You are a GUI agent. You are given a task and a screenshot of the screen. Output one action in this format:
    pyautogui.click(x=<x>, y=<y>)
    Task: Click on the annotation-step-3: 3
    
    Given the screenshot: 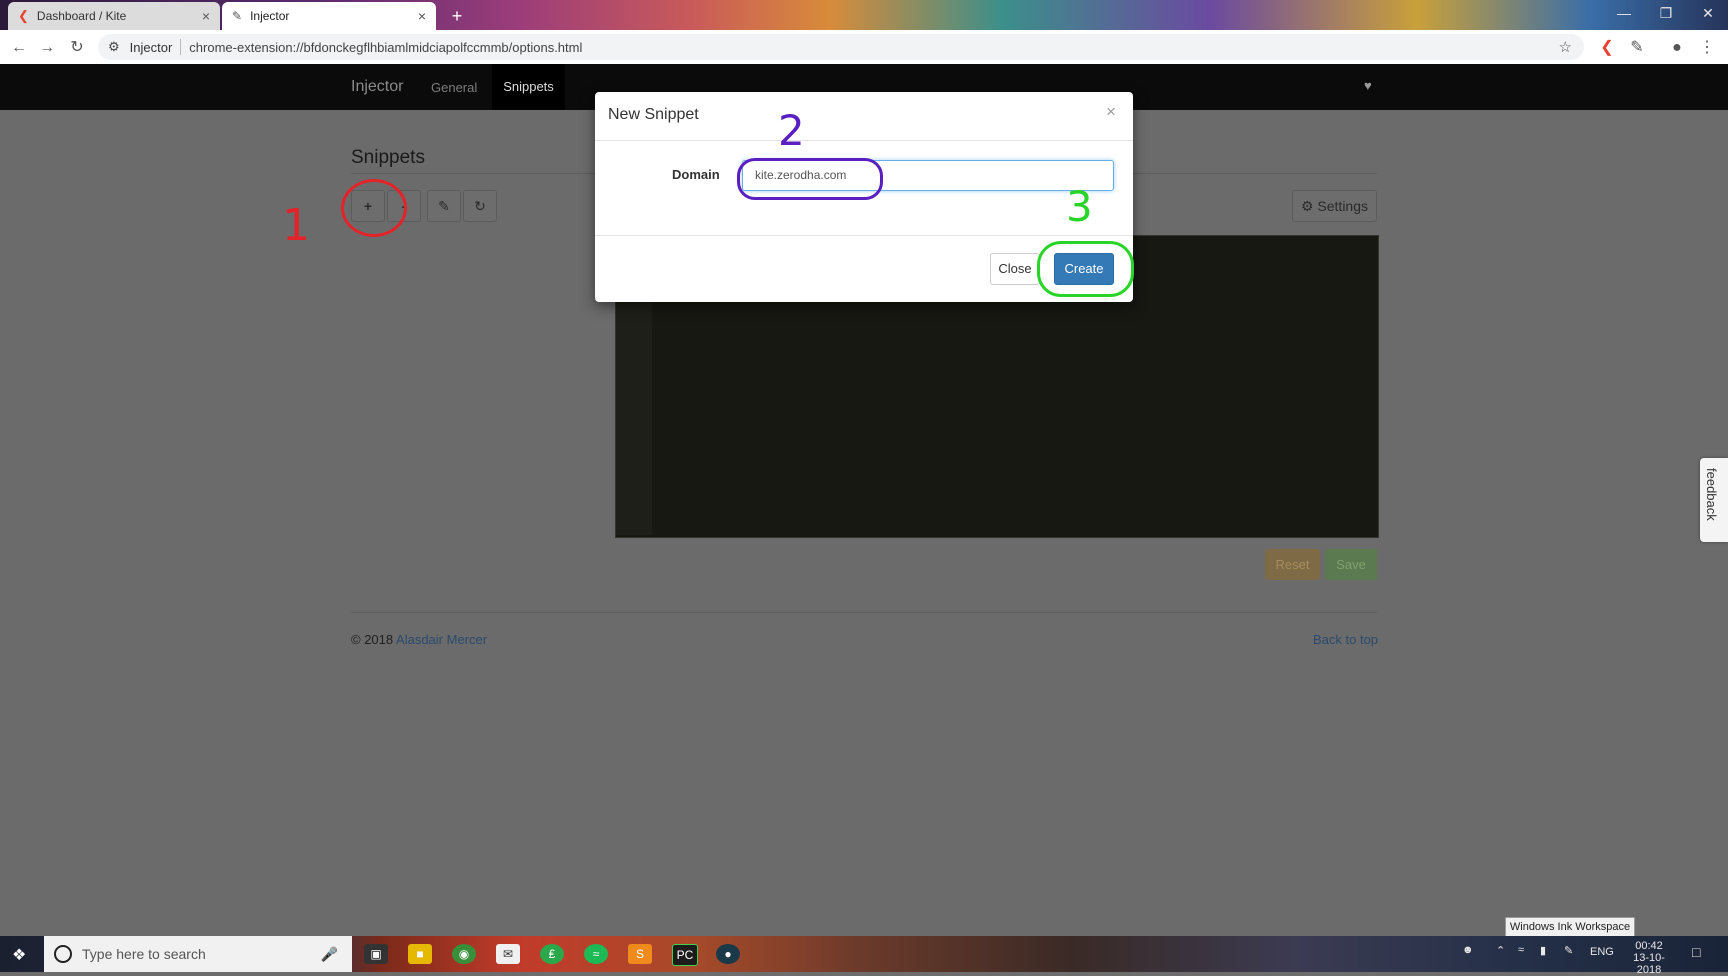 What is the action you would take?
    pyautogui.click(x=1079, y=206)
    